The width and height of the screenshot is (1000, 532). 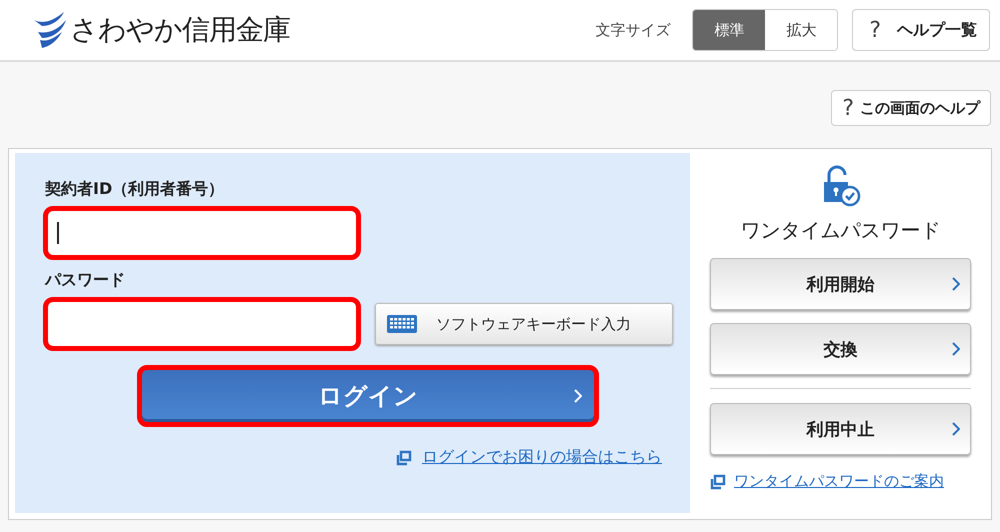 I want to click on otp-button: 交換, so click(x=840, y=349).